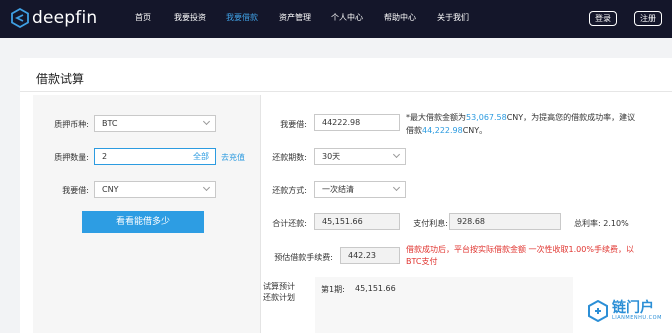 The width and height of the screenshot is (672, 333). What do you see at coordinates (331, 156) in the screenshot?
I see `repayment-period-value: 30天` at bounding box center [331, 156].